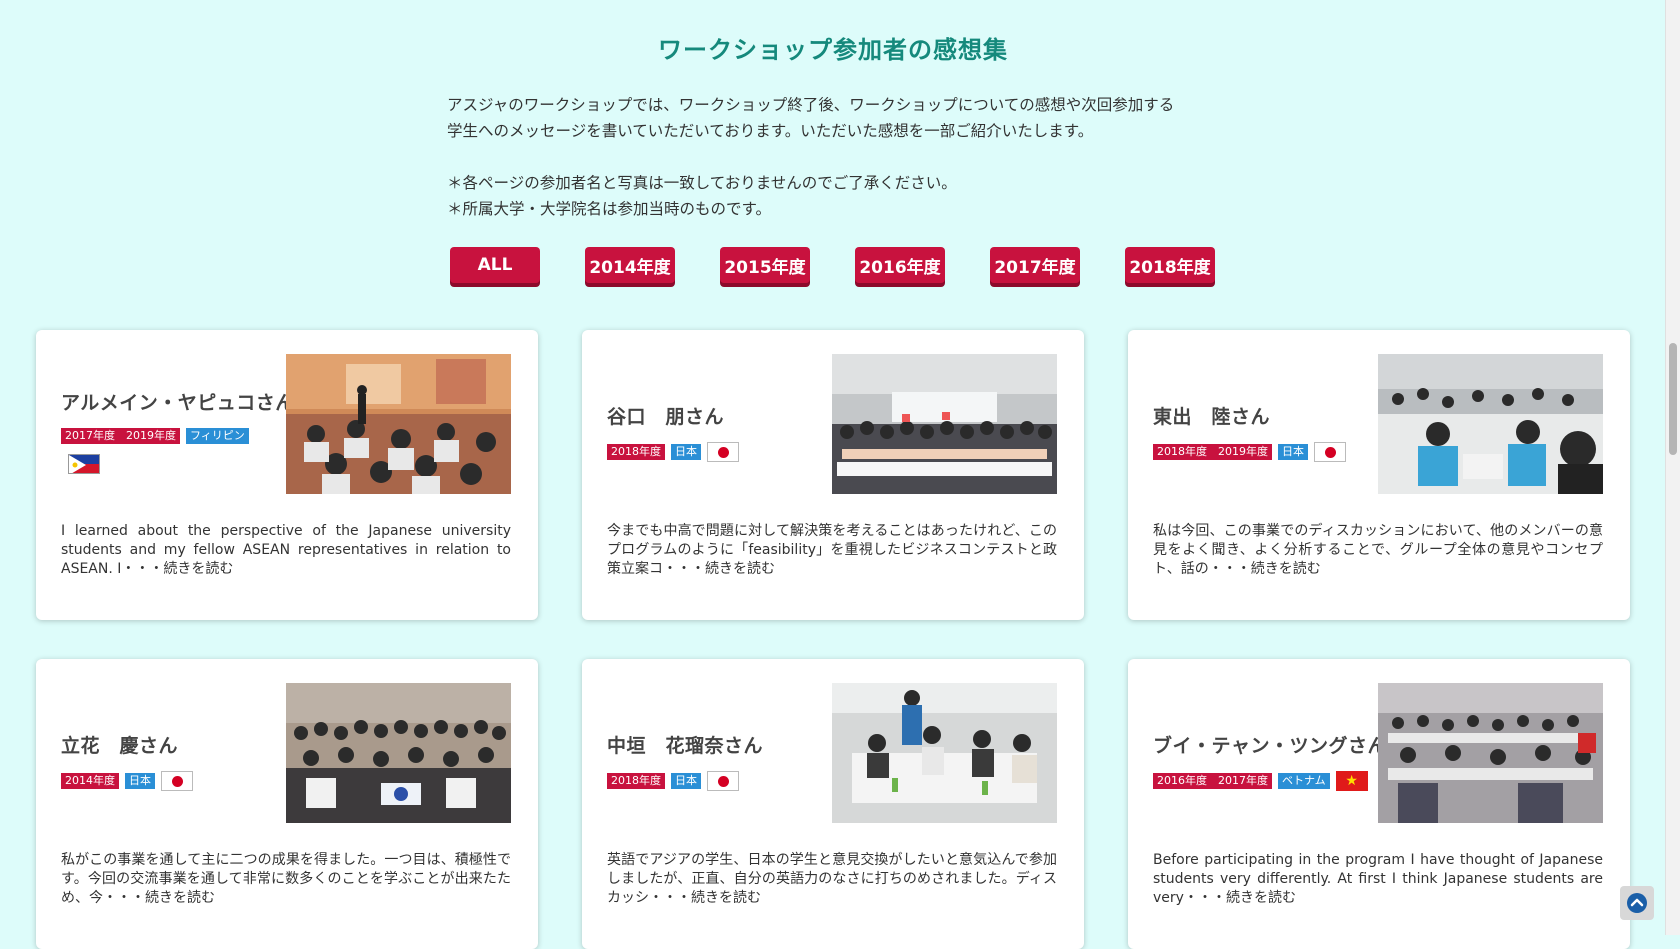  What do you see at coordinates (702, 183) in the screenshot?
I see `note-line-1: ＊各ページの参加者名と写真は一致しておりませんのでご了承ください。` at bounding box center [702, 183].